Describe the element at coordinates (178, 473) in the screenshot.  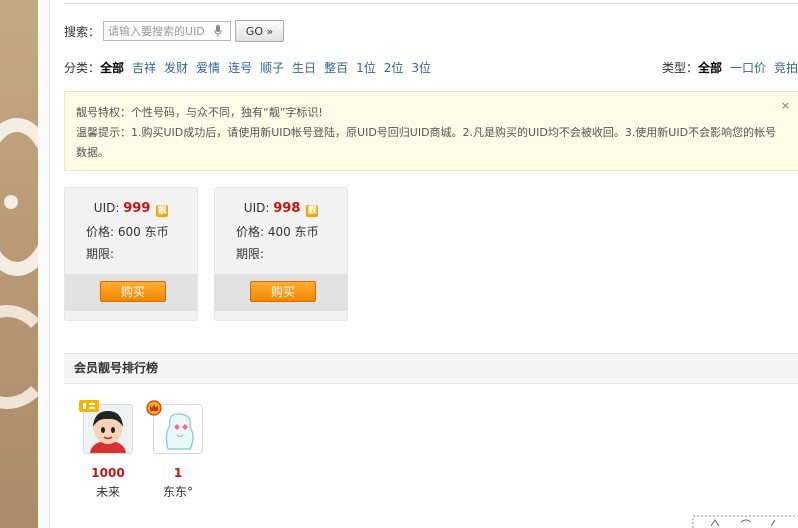
I see `member-count: 1` at that location.